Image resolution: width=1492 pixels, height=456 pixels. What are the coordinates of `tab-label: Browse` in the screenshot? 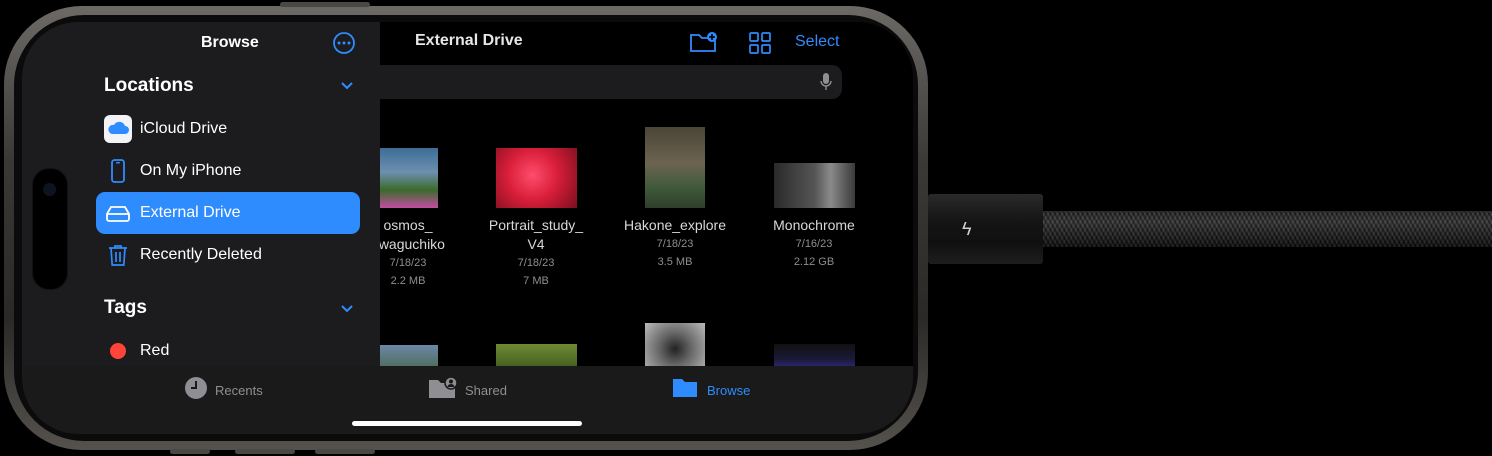 It's located at (729, 390).